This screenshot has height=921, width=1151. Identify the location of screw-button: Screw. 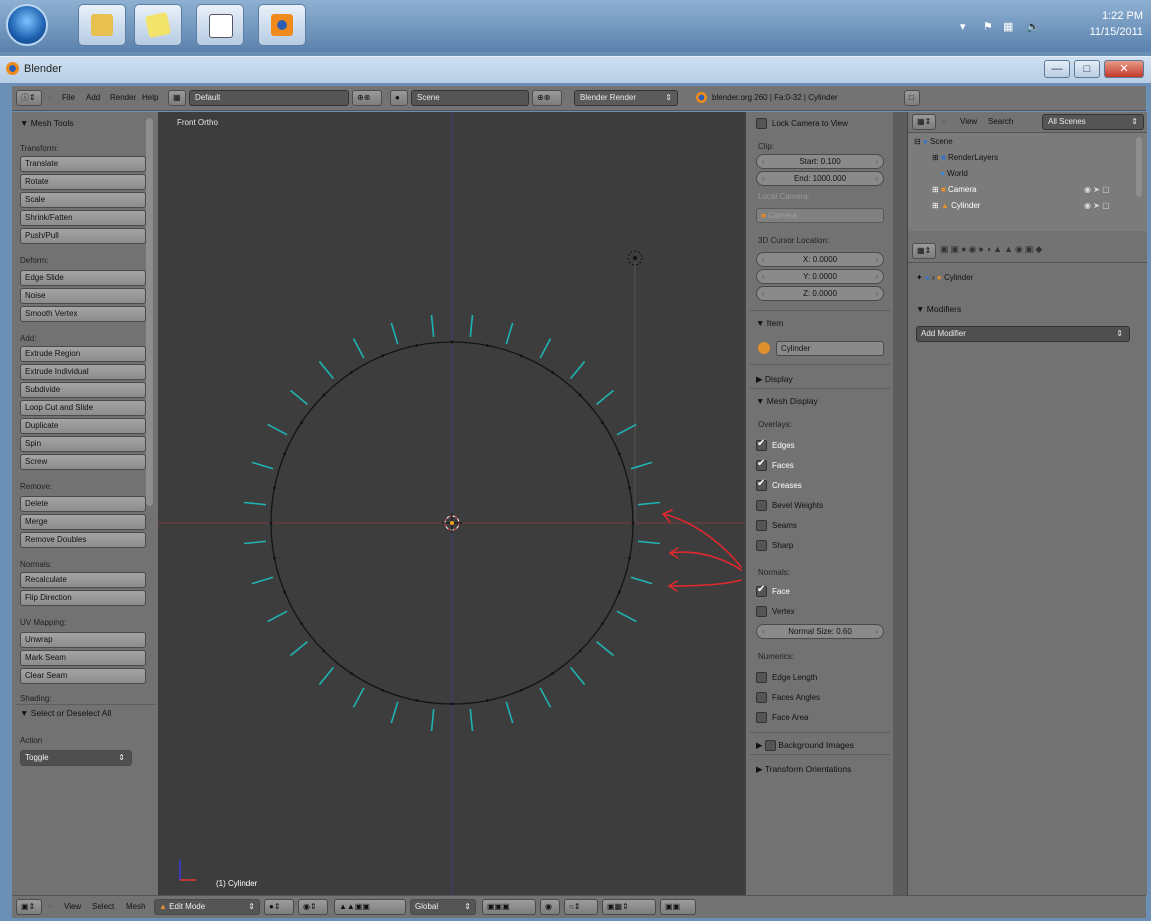
(83, 462).